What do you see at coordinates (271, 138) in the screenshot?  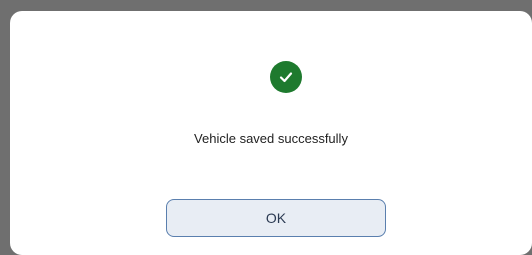 I see `success-message: Vehicle saved successfully` at bounding box center [271, 138].